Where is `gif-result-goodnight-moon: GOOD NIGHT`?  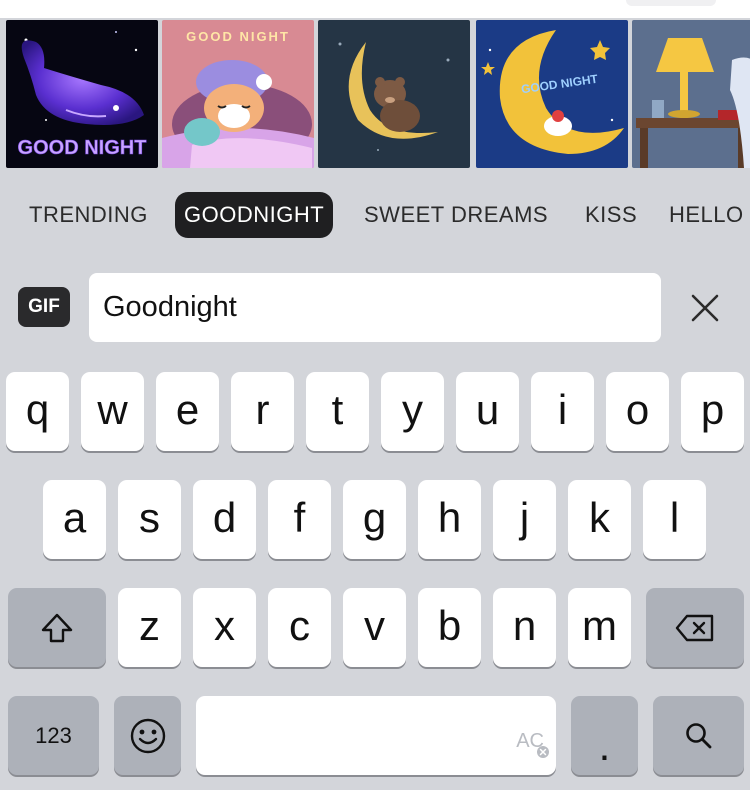 gif-result-goodnight-moon: GOOD NIGHT is located at coordinates (552, 94).